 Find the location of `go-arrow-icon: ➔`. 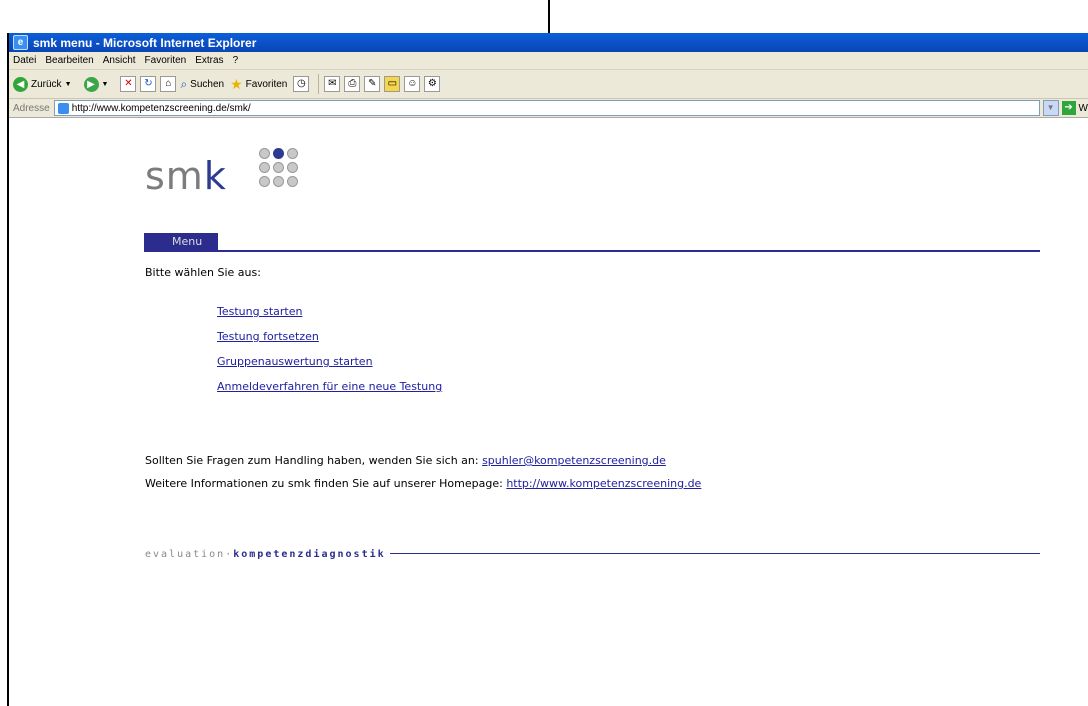

go-arrow-icon: ➔ is located at coordinates (1068, 108).